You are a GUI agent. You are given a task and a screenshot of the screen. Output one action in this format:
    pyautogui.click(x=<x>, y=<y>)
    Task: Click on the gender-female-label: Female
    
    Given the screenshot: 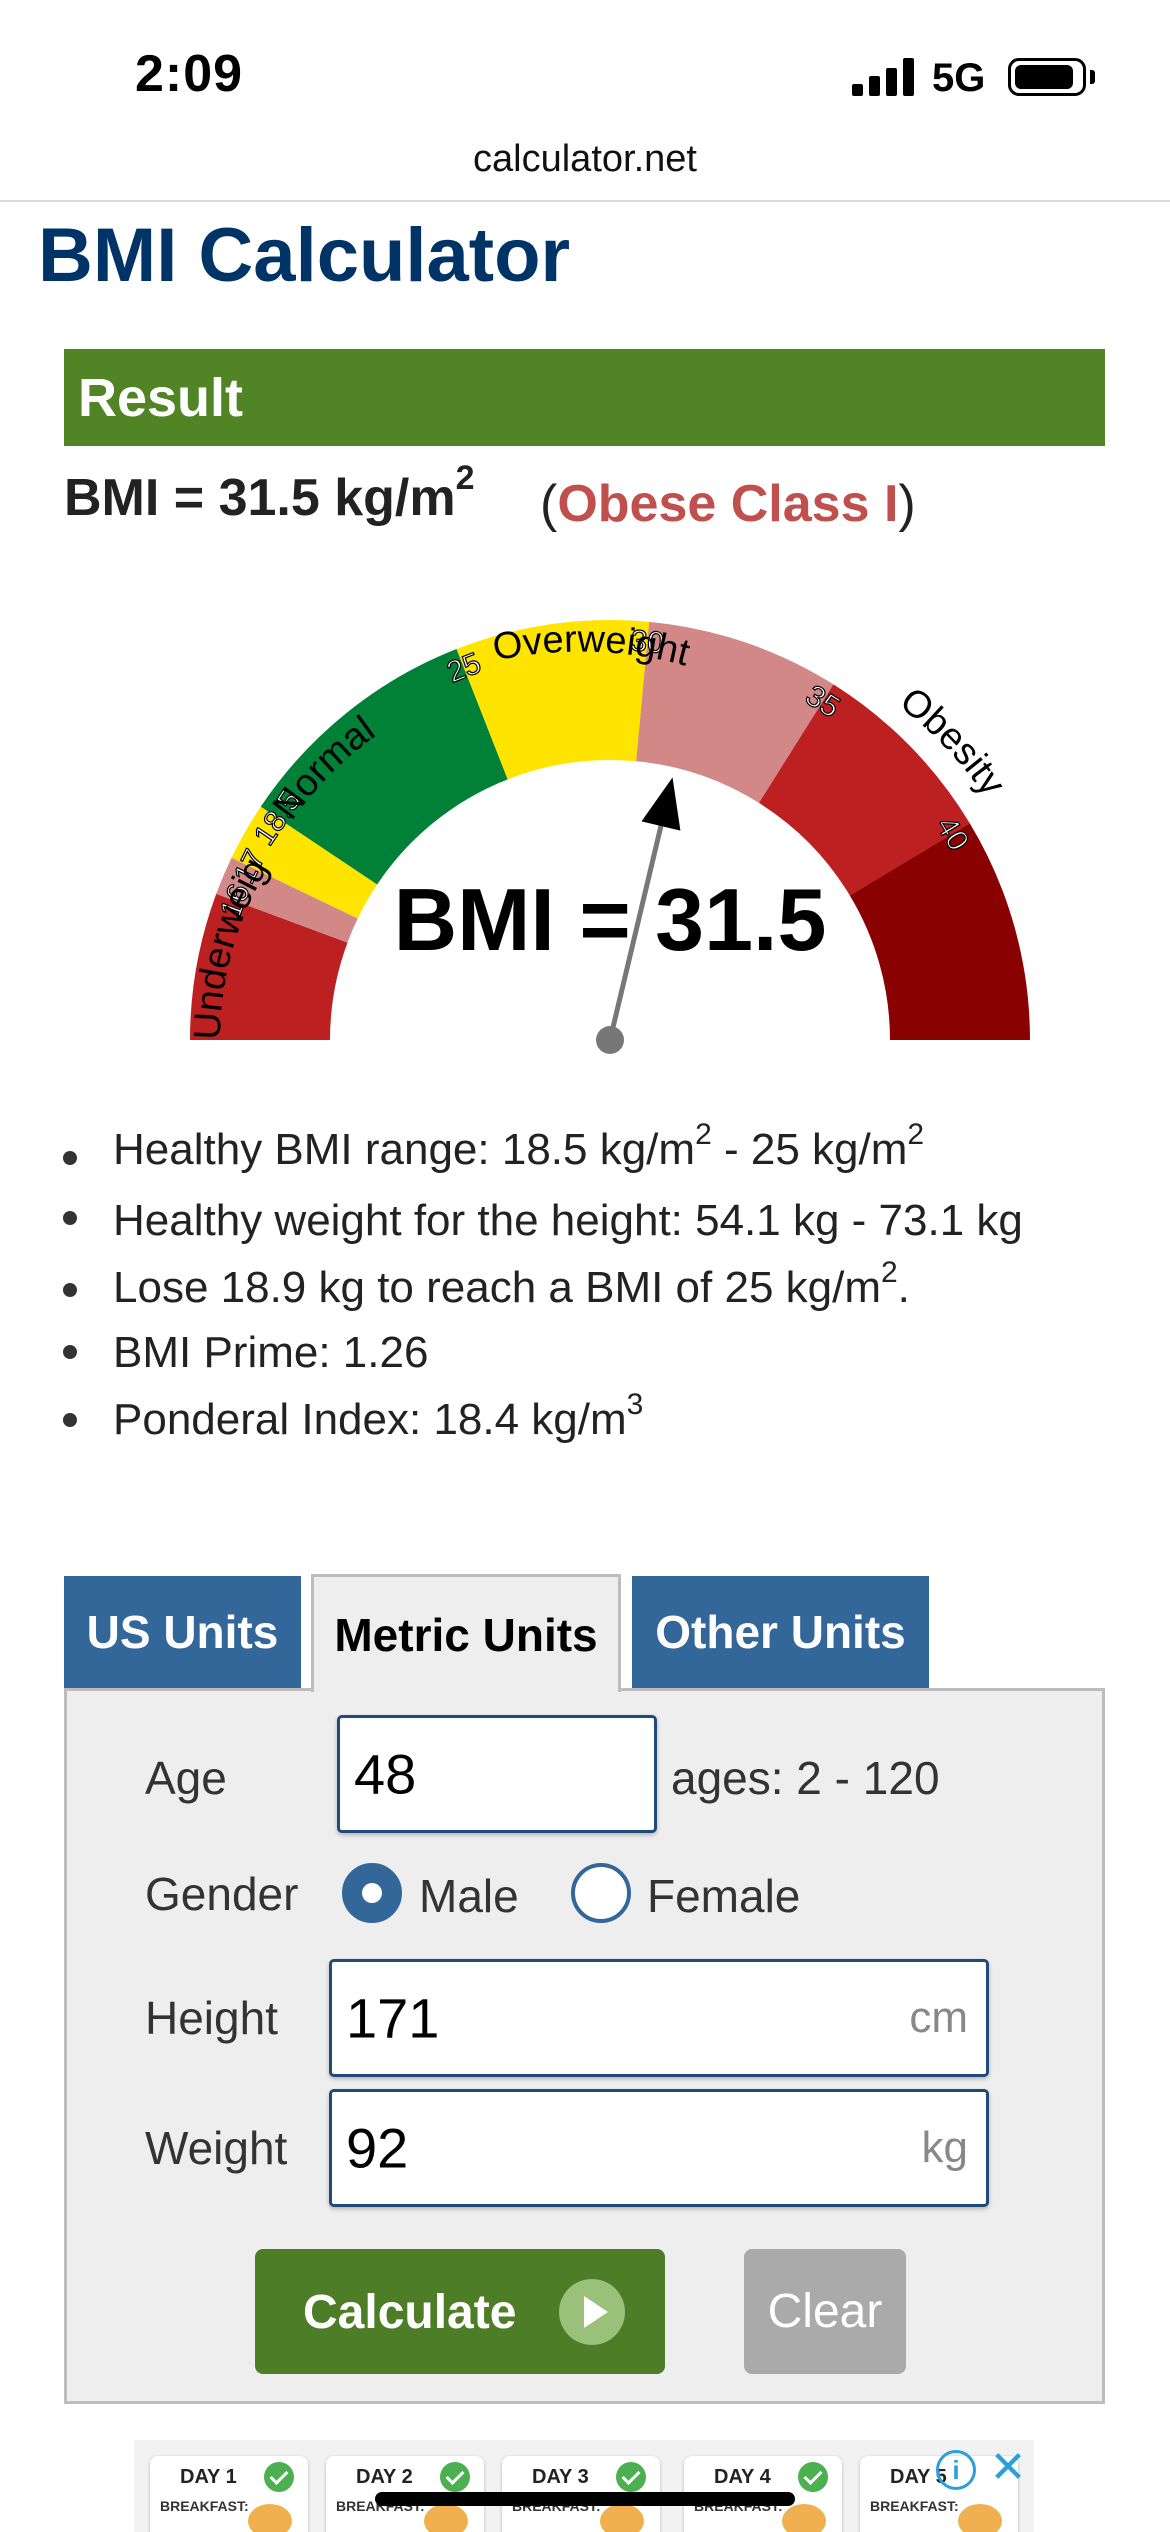 What is the action you would take?
    pyautogui.click(x=723, y=1896)
    